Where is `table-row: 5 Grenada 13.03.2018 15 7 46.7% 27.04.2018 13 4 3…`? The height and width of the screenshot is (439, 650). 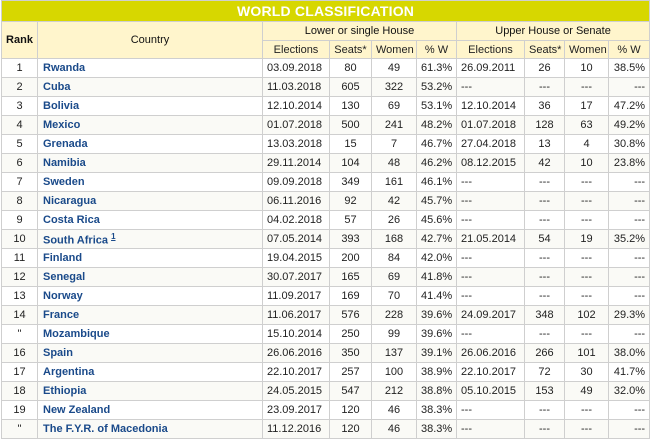 table-row: 5 Grenada 13.03.2018 15 7 46.7% 27.04.2018 13 4 3… is located at coordinates (325, 144).